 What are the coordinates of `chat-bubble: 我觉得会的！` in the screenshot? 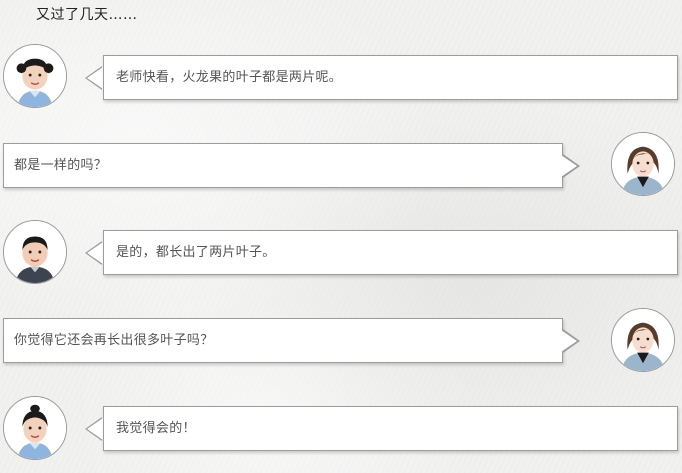 It's located at (390, 428).